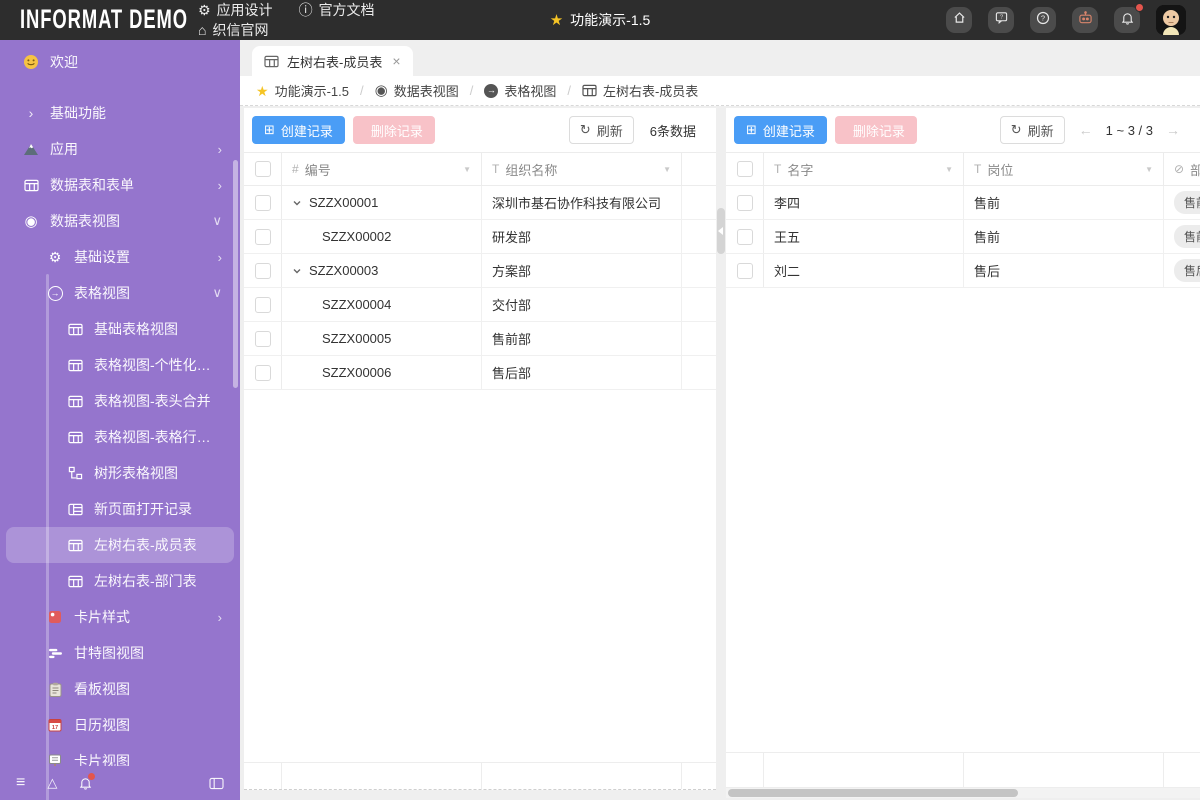 This screenshot has width=1200, height=800. I want to click on column-header: ⊘部门▼, so click(1182, 169).